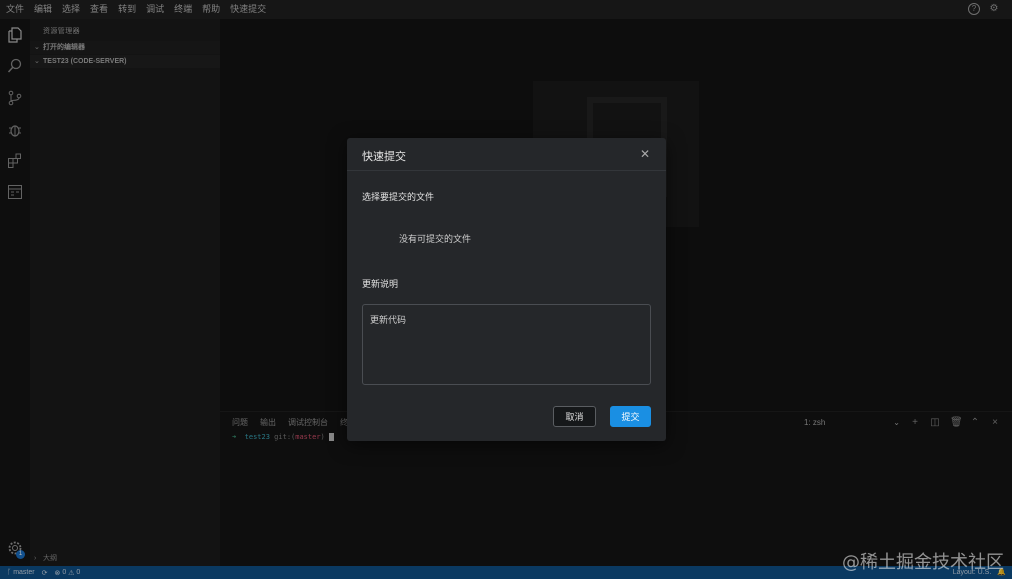 Image resolution: width=1012 pixels, height=579 pixels. Describe the element at coordinates (574, 416) in the screenshot. I see `cancel-button: 取消` at that location.